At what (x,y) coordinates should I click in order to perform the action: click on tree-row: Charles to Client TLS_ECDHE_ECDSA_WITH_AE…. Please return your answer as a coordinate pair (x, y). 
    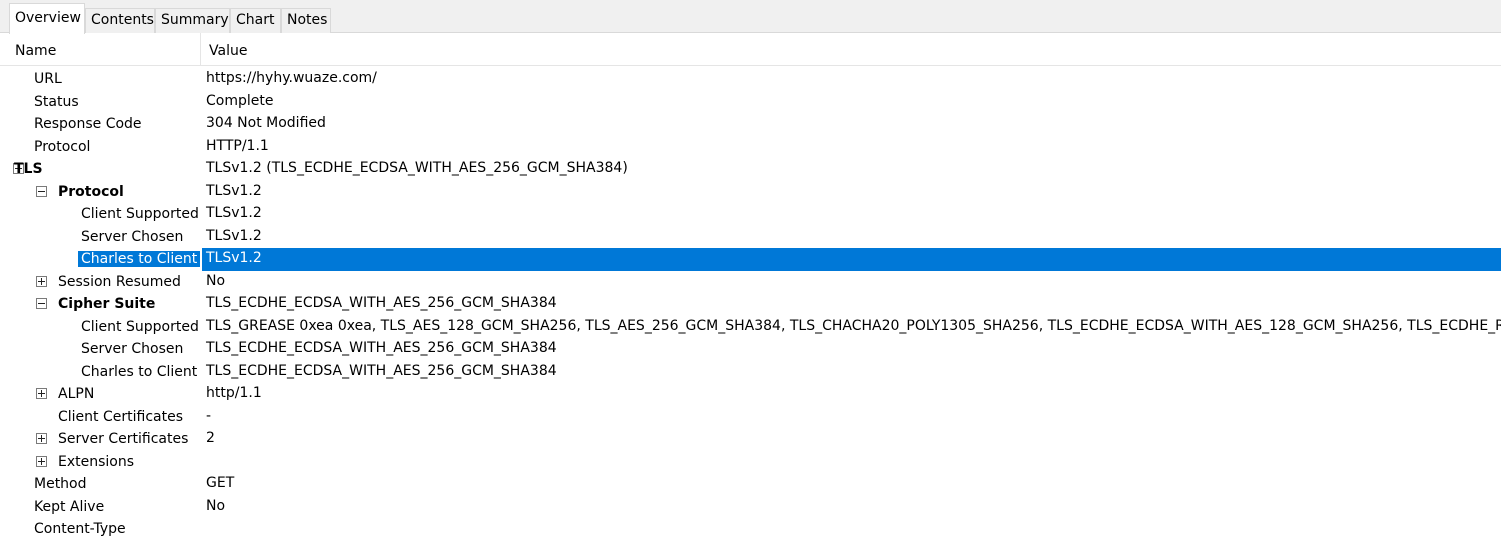
    Looking at the image, I should click on (750, 372).